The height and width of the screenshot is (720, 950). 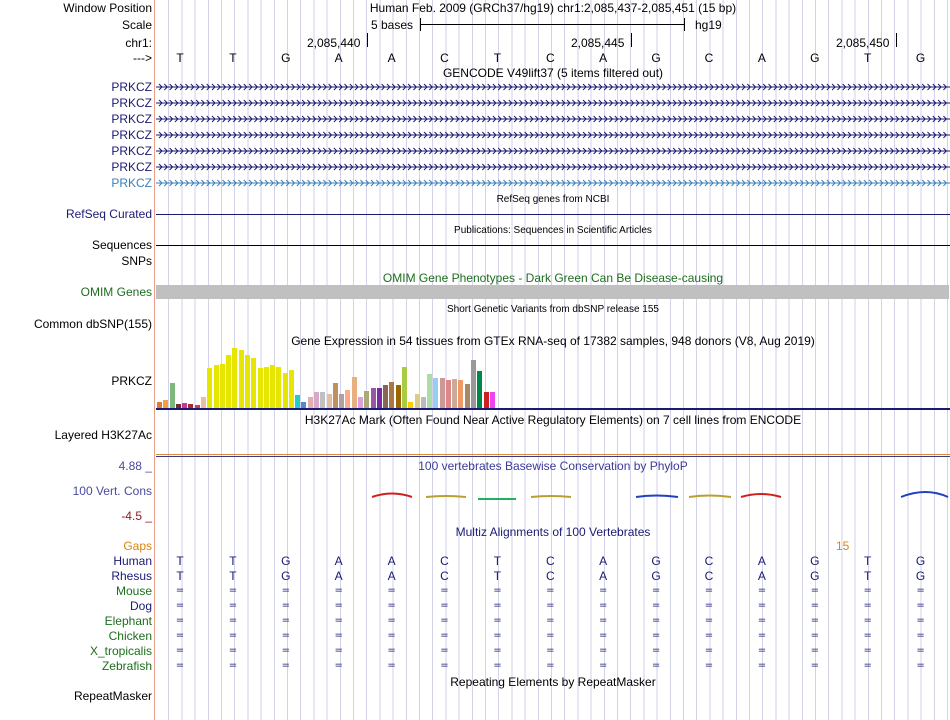 What do you see at coordinates (154, 360) in the screenshot?
I see `label-gutter-line` at bounding box center [154, 360].